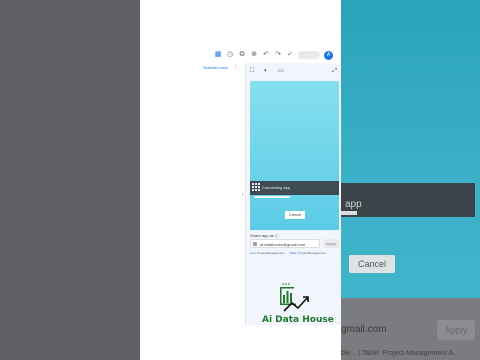  I want to click on redo-icon: ↷, so click(278, 55).